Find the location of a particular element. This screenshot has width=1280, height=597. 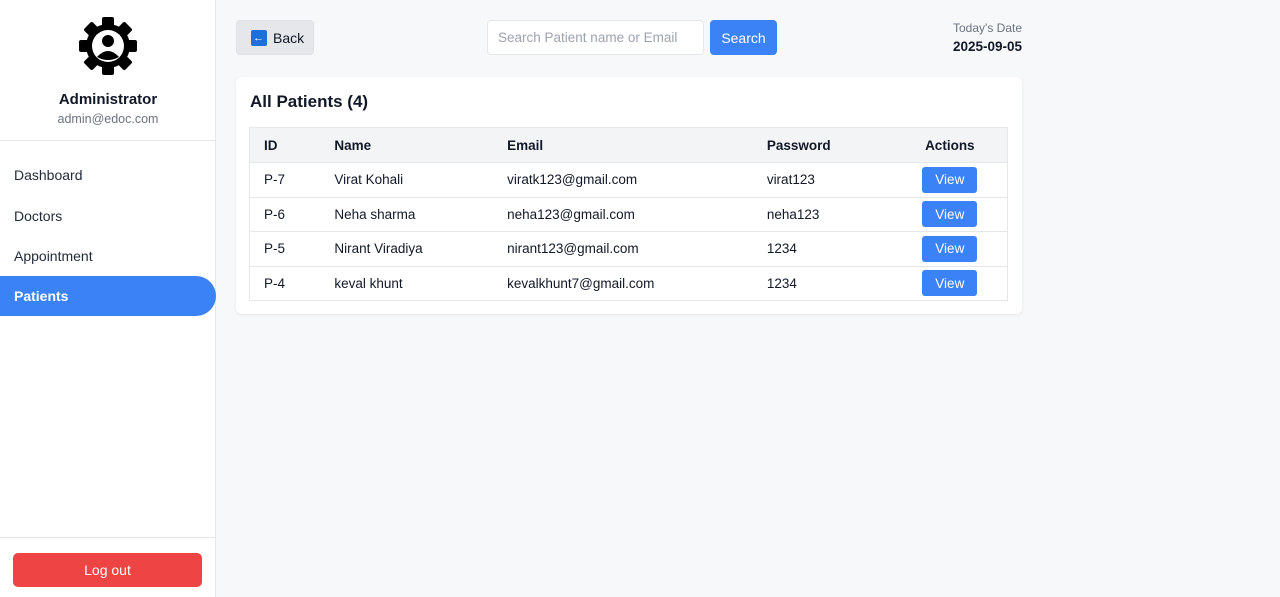

patient-email: nirant123@gmail.com is located at coordinates (573, 249).